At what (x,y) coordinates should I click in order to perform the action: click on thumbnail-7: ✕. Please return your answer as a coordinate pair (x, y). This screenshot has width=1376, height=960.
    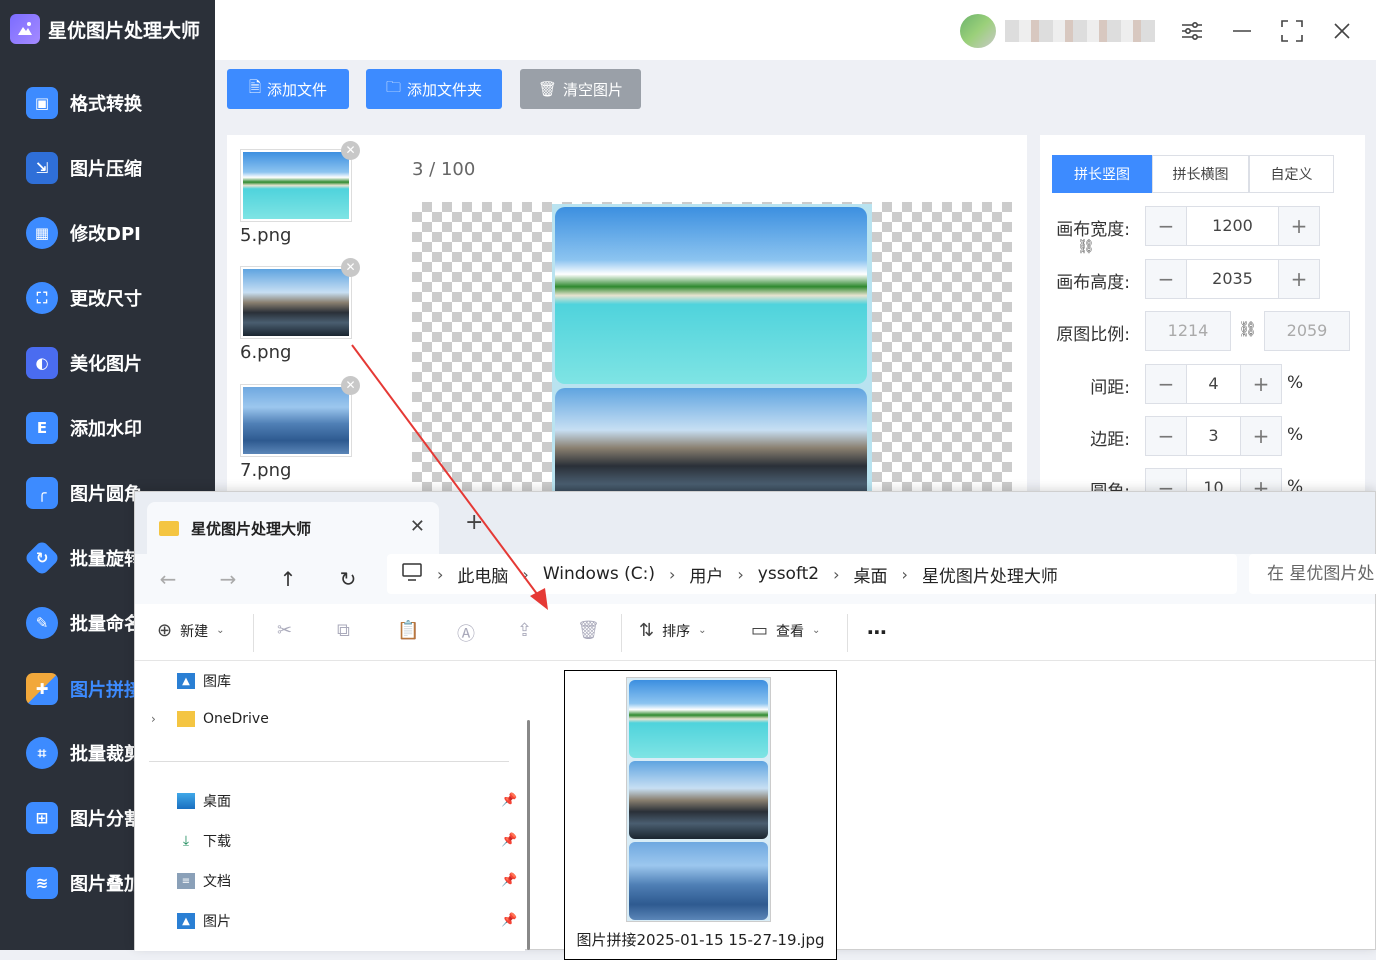
    Looking at the image, I should click on (300, 416).